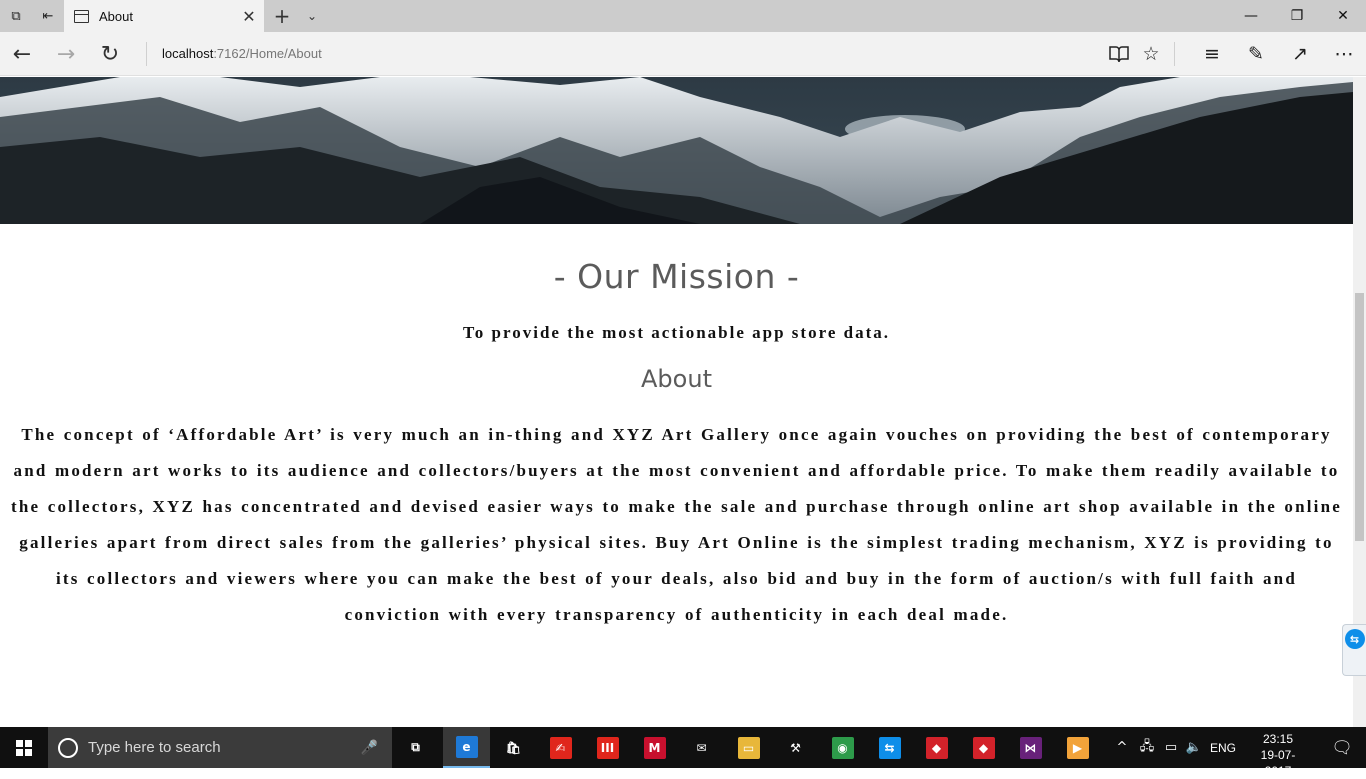  What do you see at coordinates (110, 54) in the screenshot?
I see `refresh-button: ↻` at bounding box center [110, 54].